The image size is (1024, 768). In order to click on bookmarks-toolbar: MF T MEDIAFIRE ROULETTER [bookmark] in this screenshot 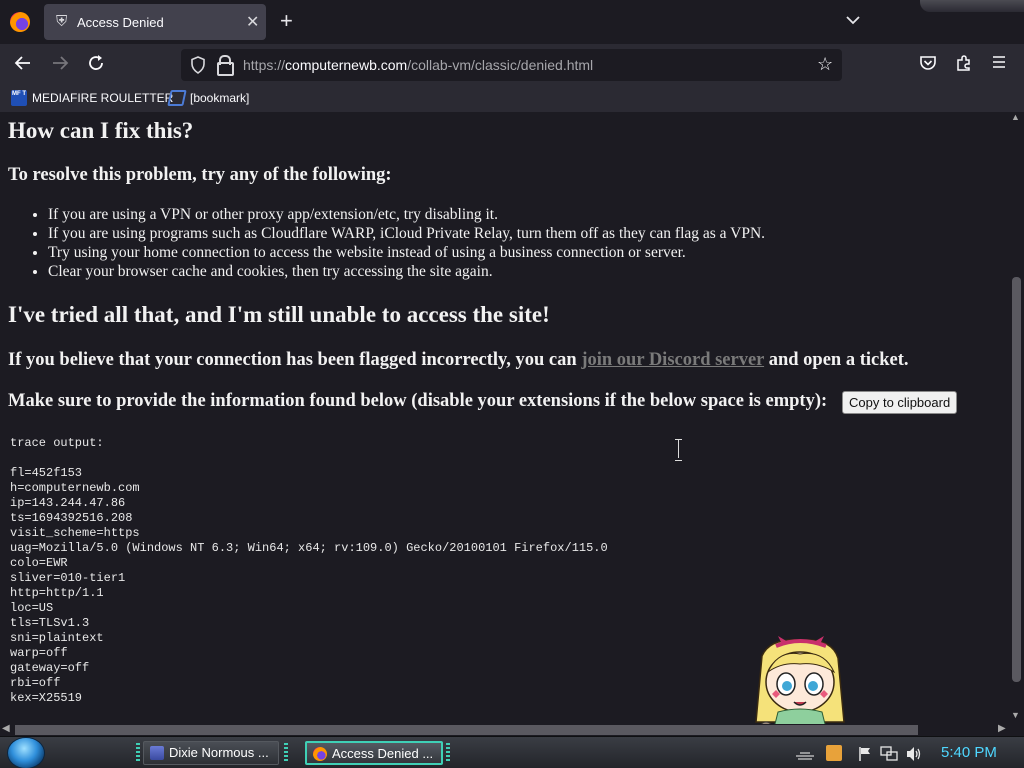, I will do `click(512, 99)`.